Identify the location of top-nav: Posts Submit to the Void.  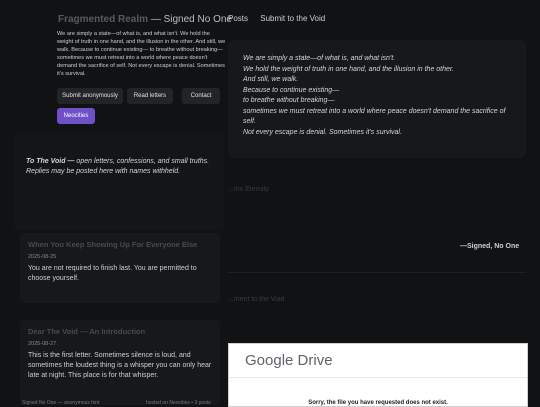
(281, 18).